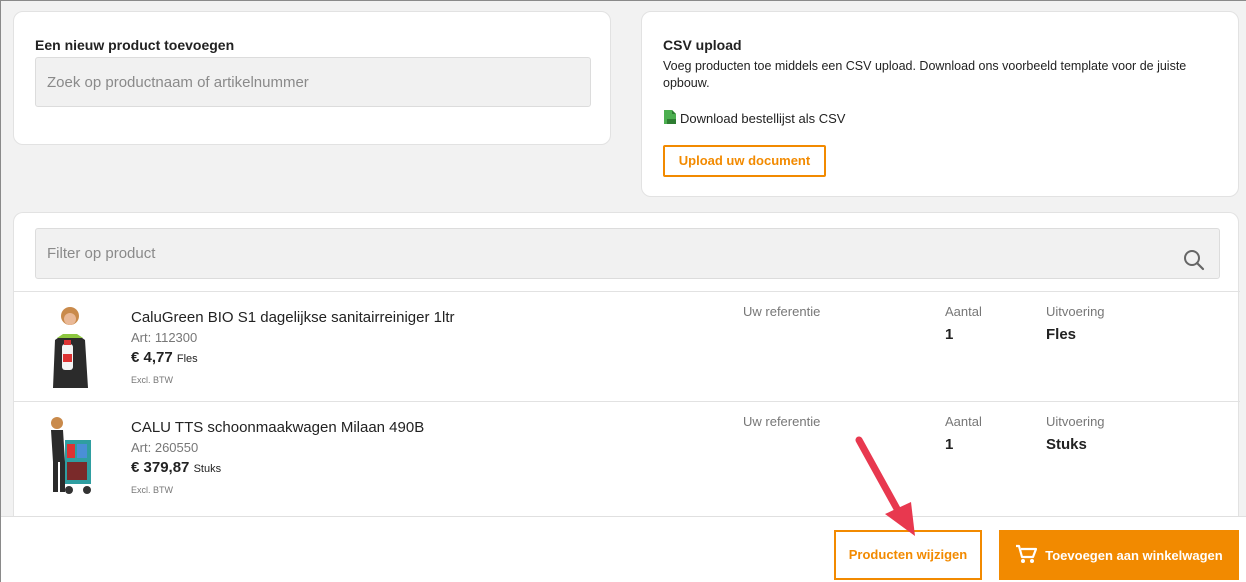  Describe the element at coordinates (277, 427) in the screenshot. I see `product-name: CALU TTS schoonmaakwagen Milaan 490B` at that location.